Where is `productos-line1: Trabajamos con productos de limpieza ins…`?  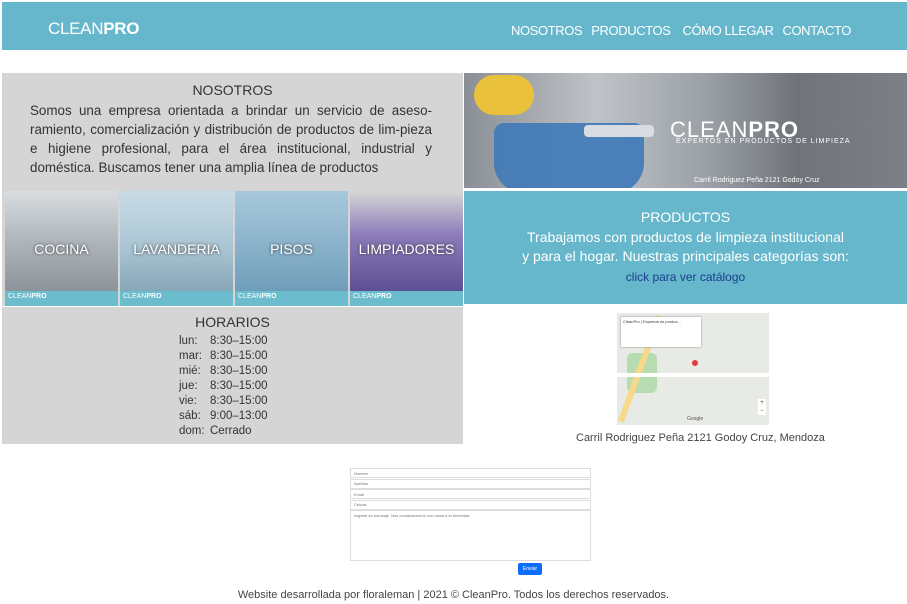
productos-line1: Trabajamos con productos de limpieza ins… is located at coordinates (685, 237).